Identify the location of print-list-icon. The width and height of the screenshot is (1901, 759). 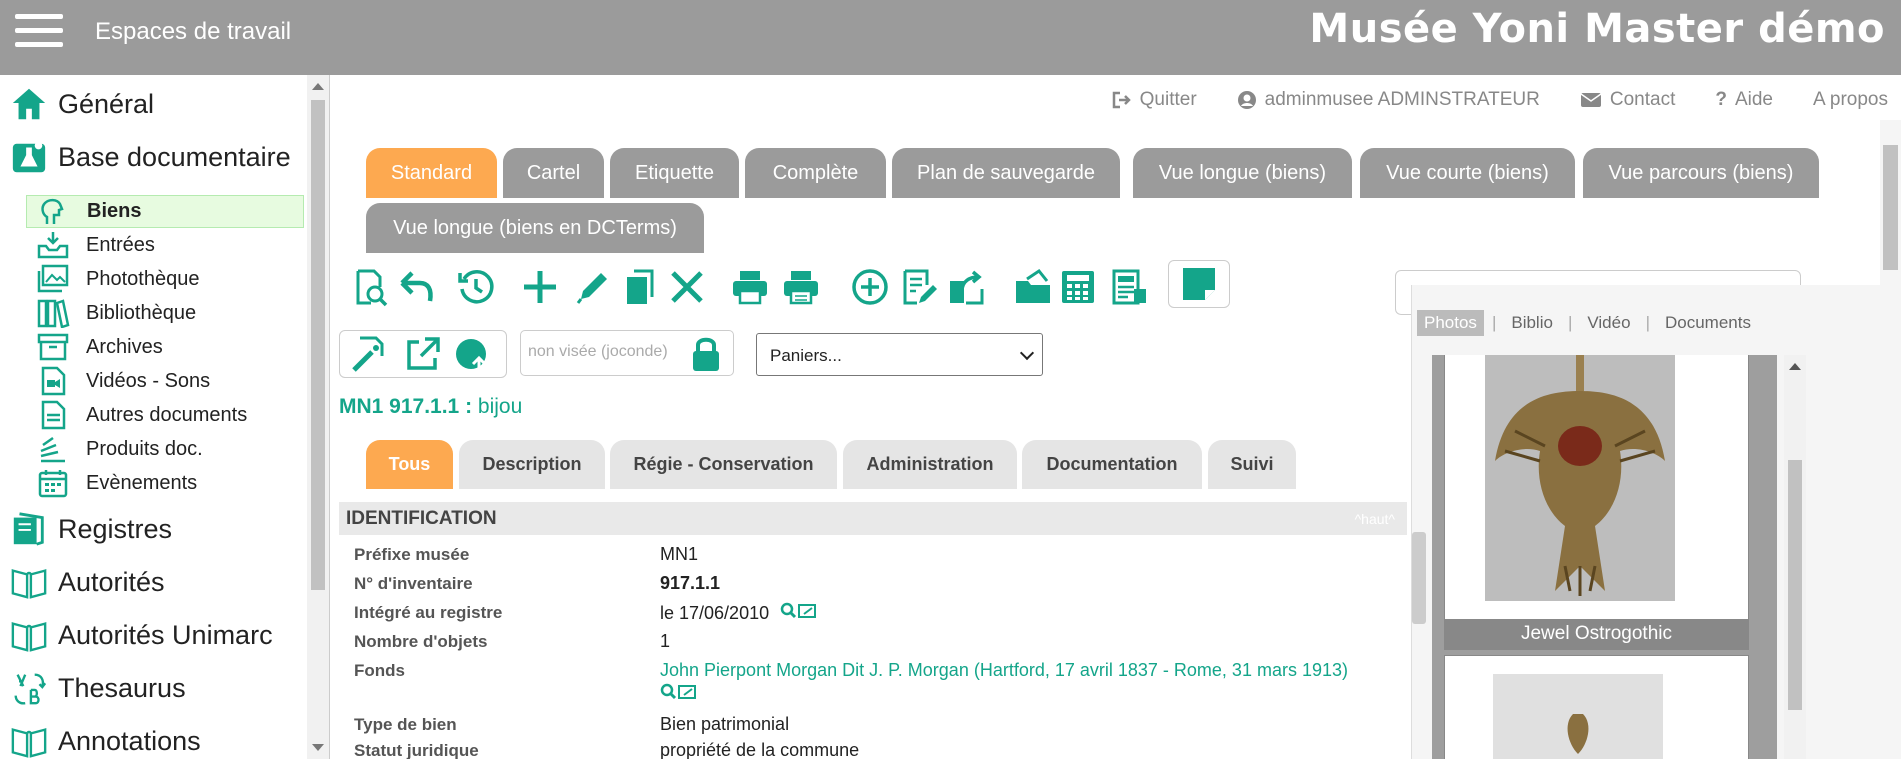
(801, 287).